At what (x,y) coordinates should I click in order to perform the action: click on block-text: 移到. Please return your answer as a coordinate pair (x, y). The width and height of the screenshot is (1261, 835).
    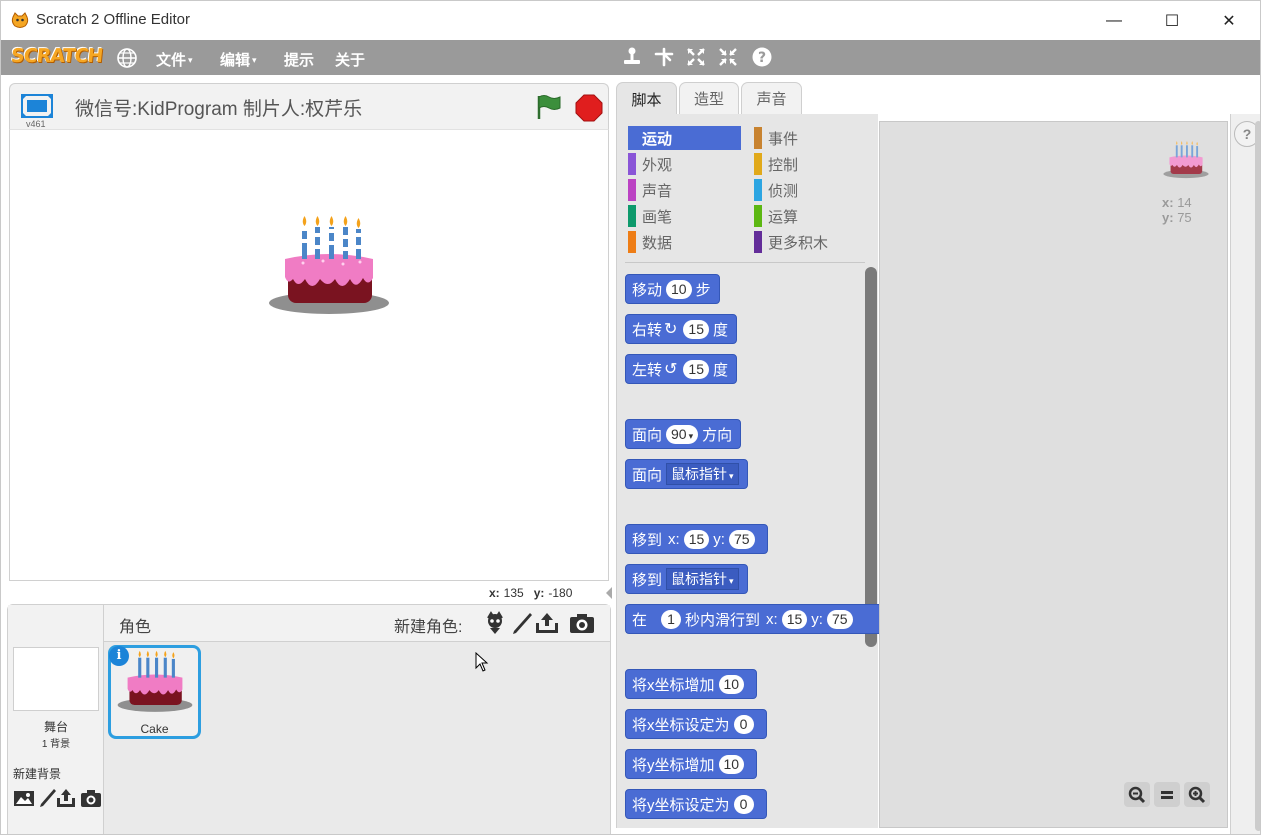
    Looking at the image, I should click on (647, 580).